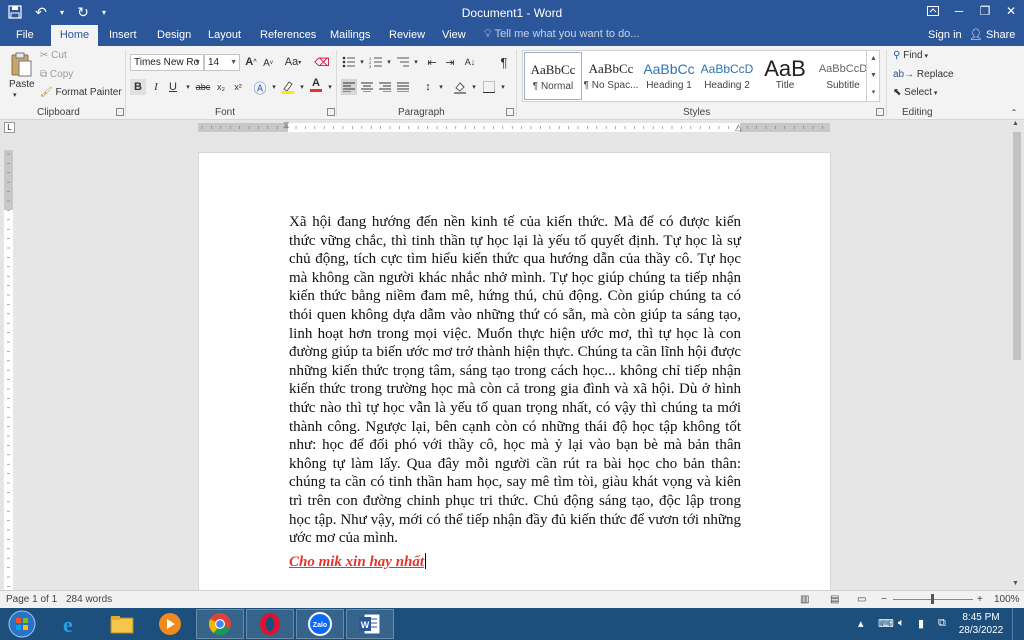 This screenshot has height=640, width=1024. Describe the element at coordinates (367, 87) in the screenshot. I see `align-center-icon` at that location.